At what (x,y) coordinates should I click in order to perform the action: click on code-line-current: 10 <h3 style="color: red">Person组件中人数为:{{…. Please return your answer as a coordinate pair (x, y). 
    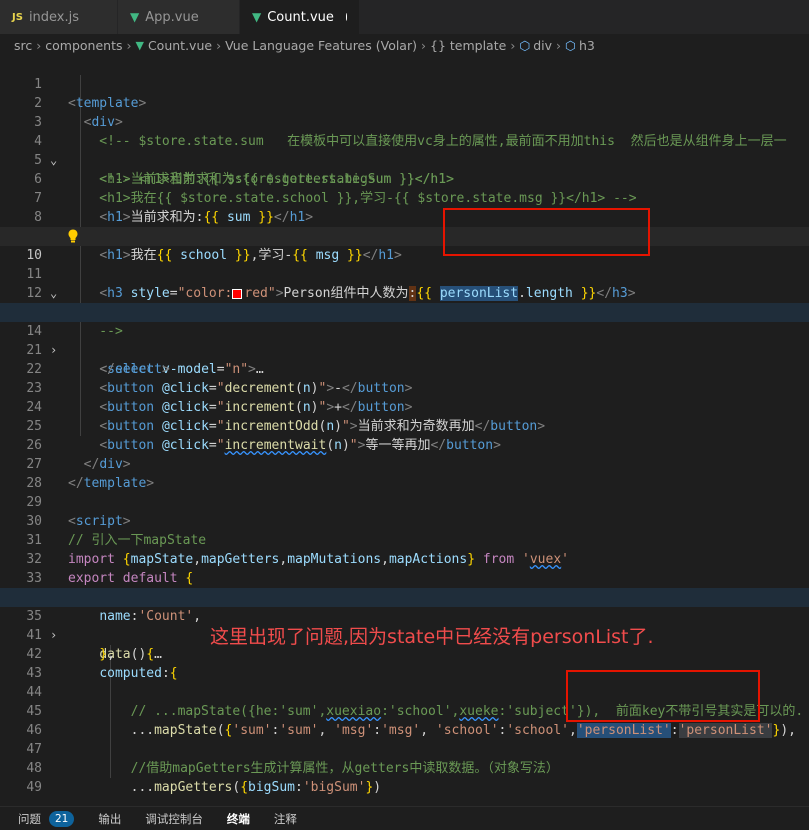
    Looking at the image, I should click on (404, 264).